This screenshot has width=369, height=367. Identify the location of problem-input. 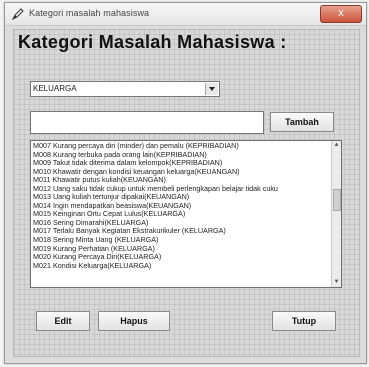
(147, 122).